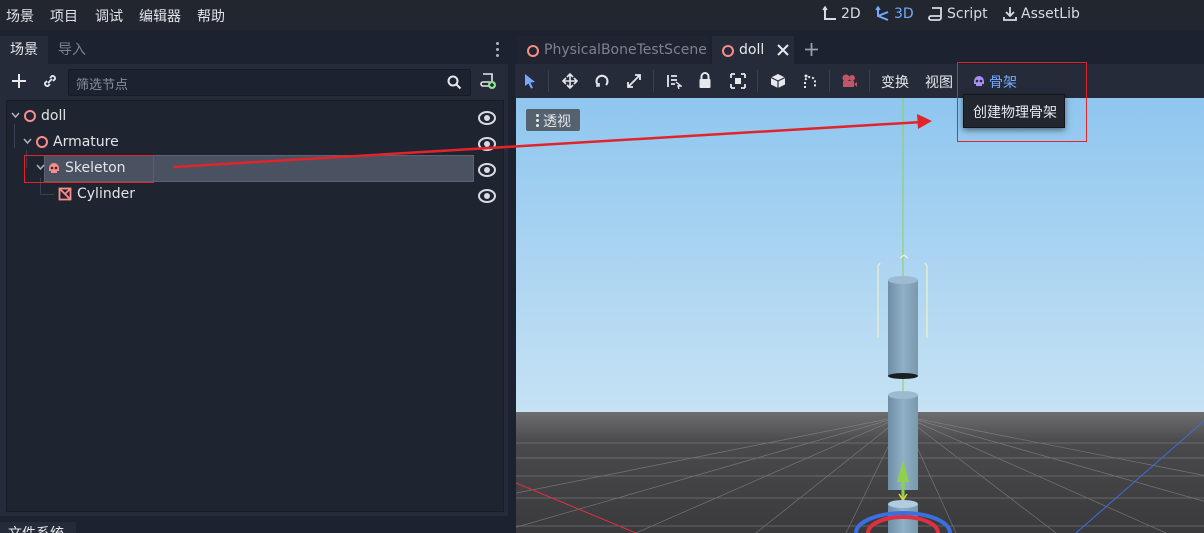 The width and height of the screenshot is (1204, 533). I want to click on filesystem-dock-tabbar, so click(254, 525).